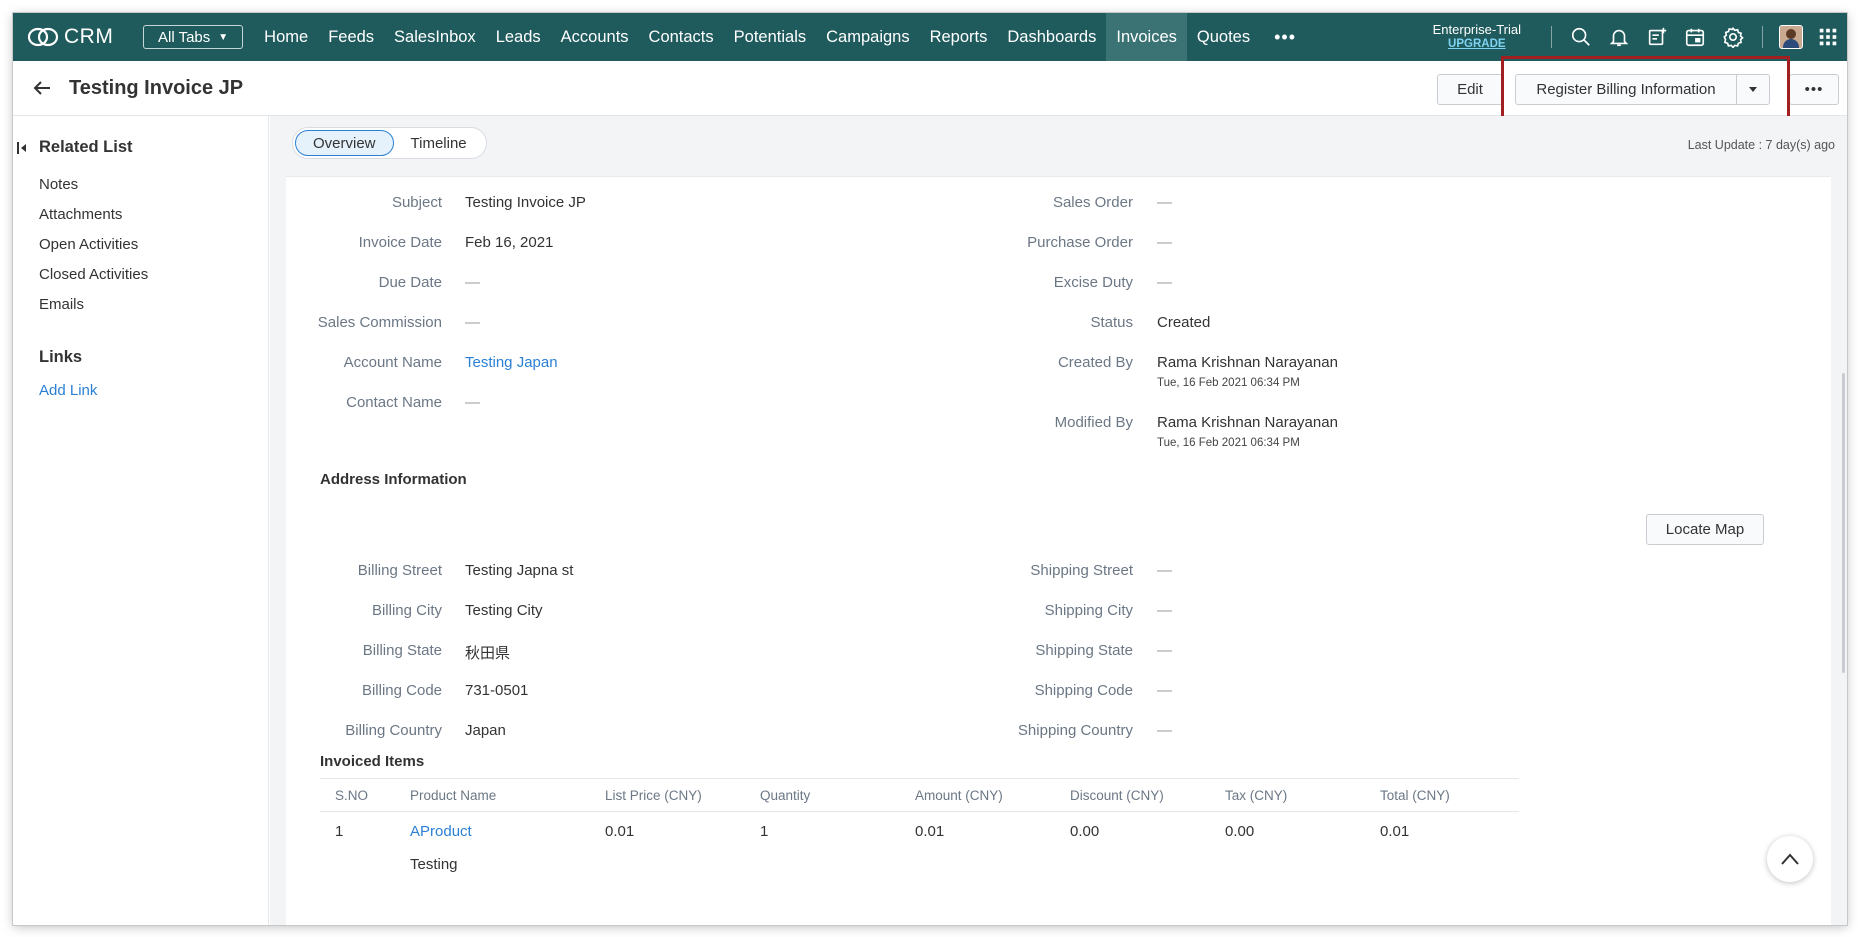 The width and height of the screenshot is (1860, 937). What do you see at coordinates (595, 37) in the screenshot?
I see `tab-accounts: Accounts` at bounding box center [595, 37].